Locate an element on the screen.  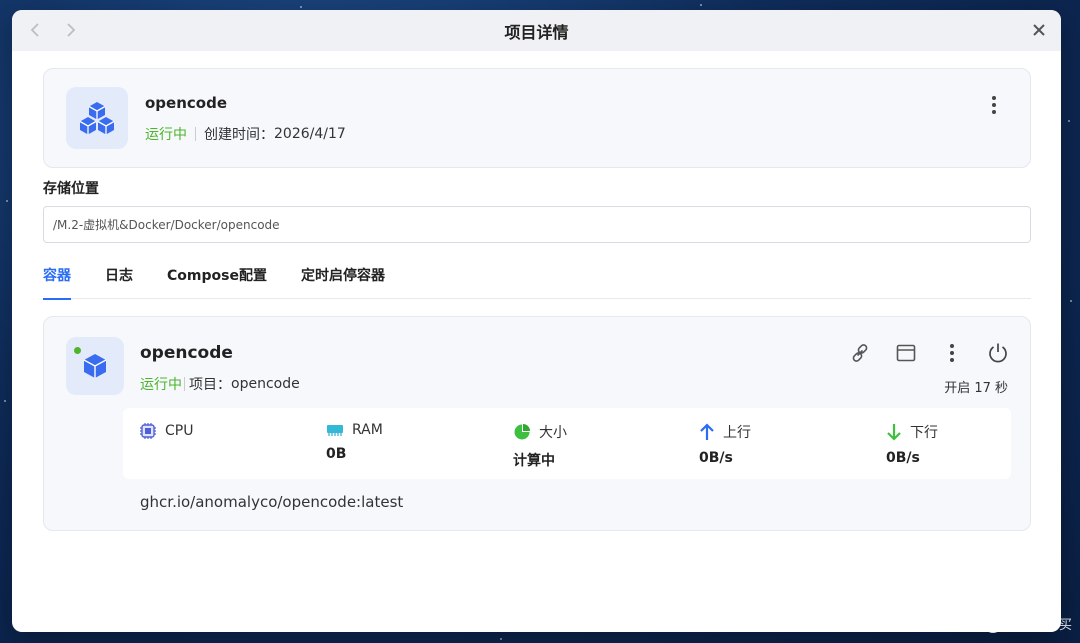
window-icon is located at coordinates (906, 353).